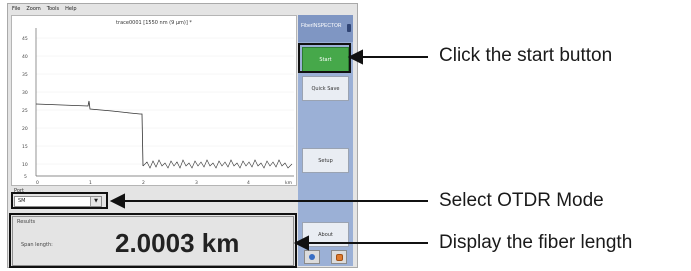  I want to click on start-arrow, so click(387, 57).